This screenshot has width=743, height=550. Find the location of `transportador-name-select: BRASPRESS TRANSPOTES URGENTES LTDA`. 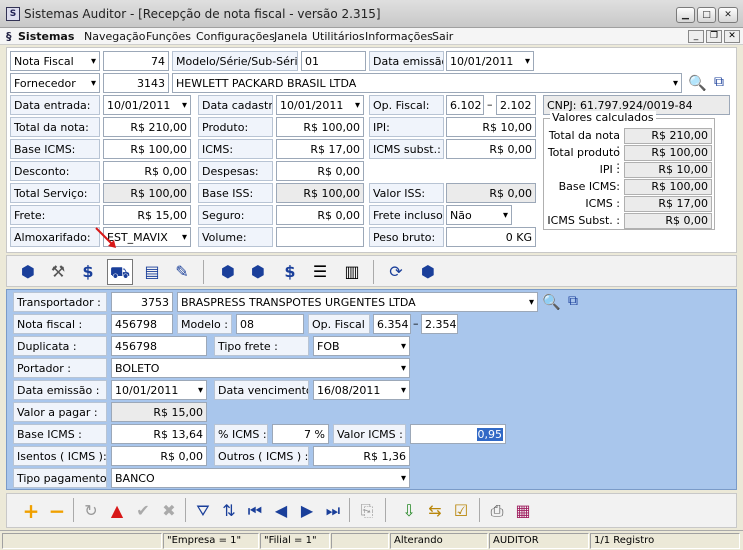

transportador-name-select: BRASPRESS TRANSPOTES URGENTES LTDA is located at coordinates (357, 302).